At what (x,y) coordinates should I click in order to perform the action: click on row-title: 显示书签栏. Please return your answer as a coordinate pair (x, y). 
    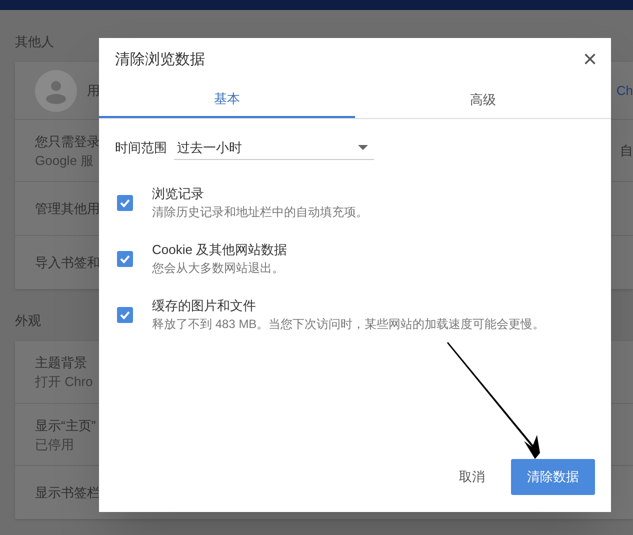
    Looking at the image, I should click on (67, 493).